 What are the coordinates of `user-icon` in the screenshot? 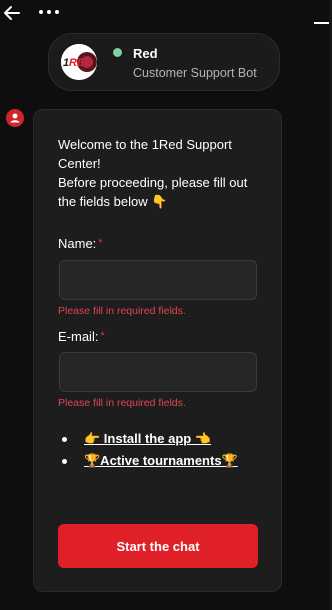 It's located at (15, 118).